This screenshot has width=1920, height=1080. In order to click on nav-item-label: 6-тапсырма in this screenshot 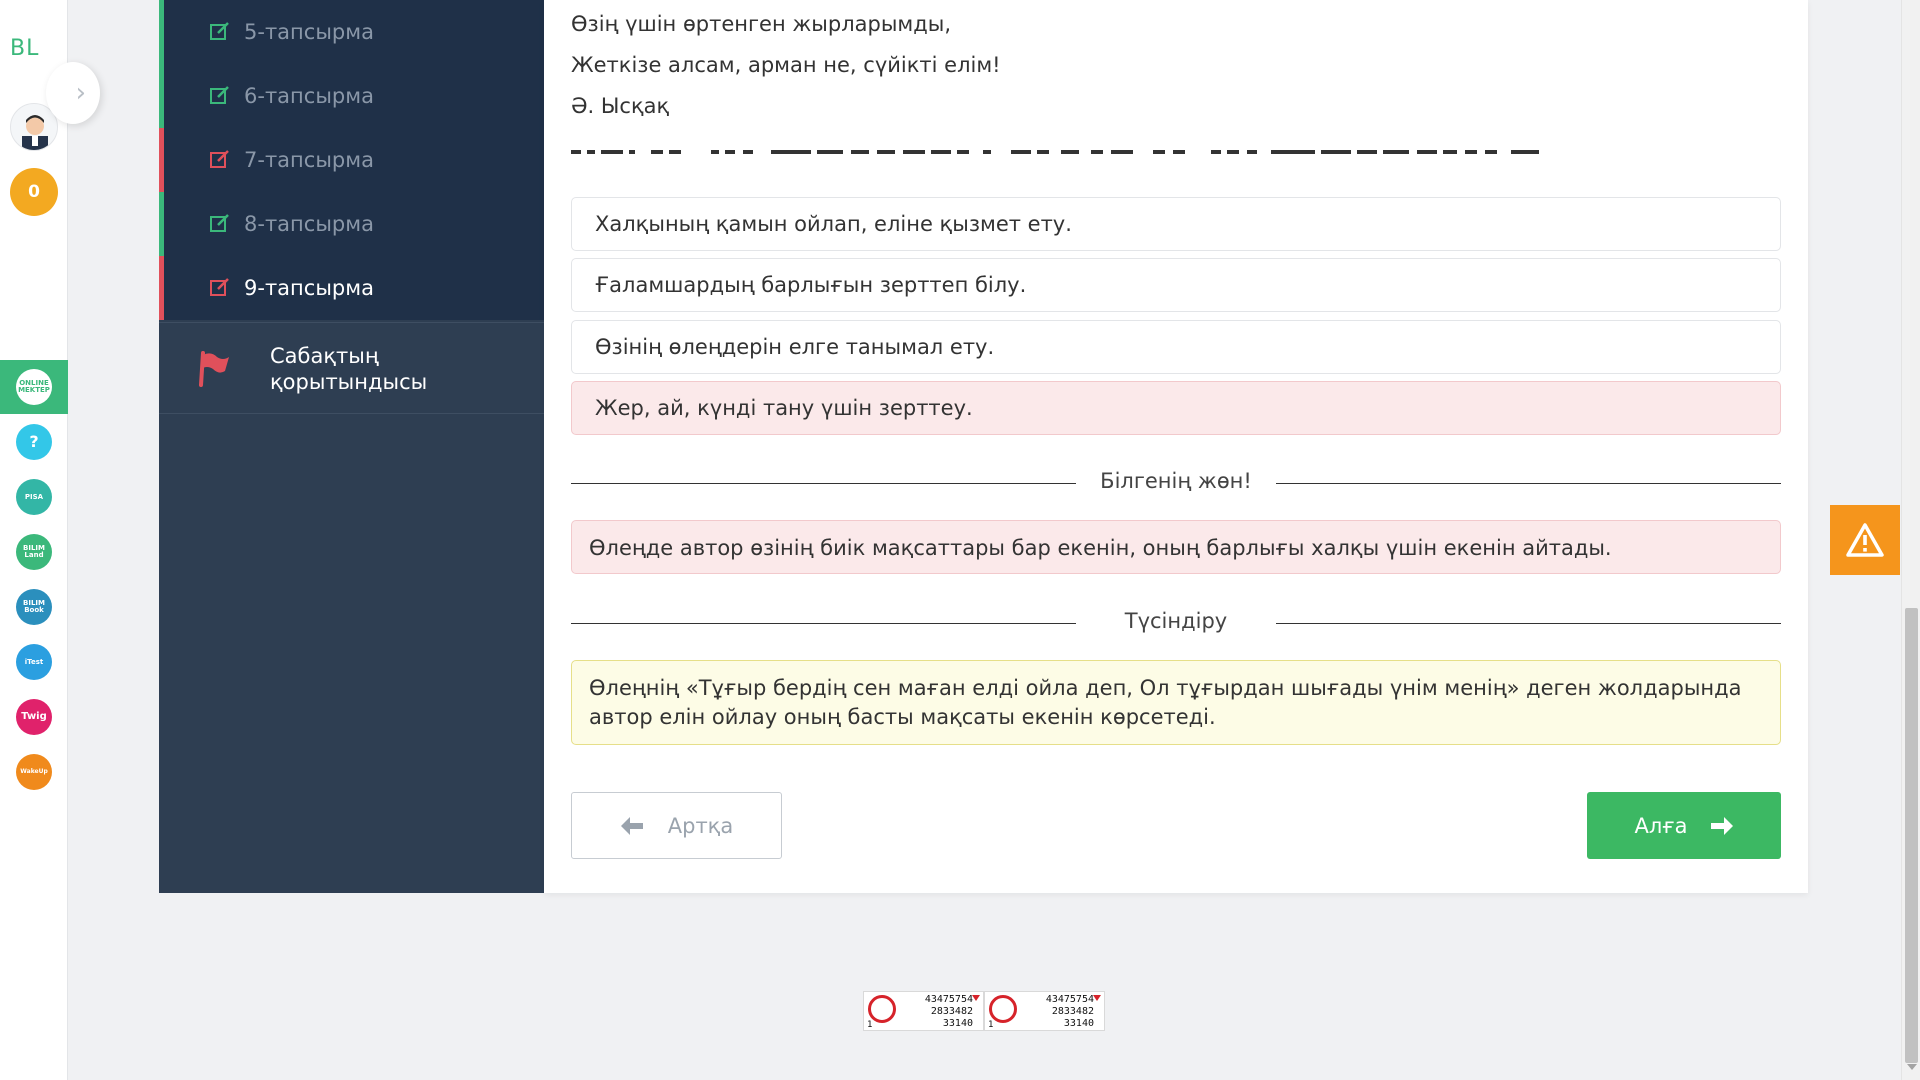, I will do `click(309, 96)`.